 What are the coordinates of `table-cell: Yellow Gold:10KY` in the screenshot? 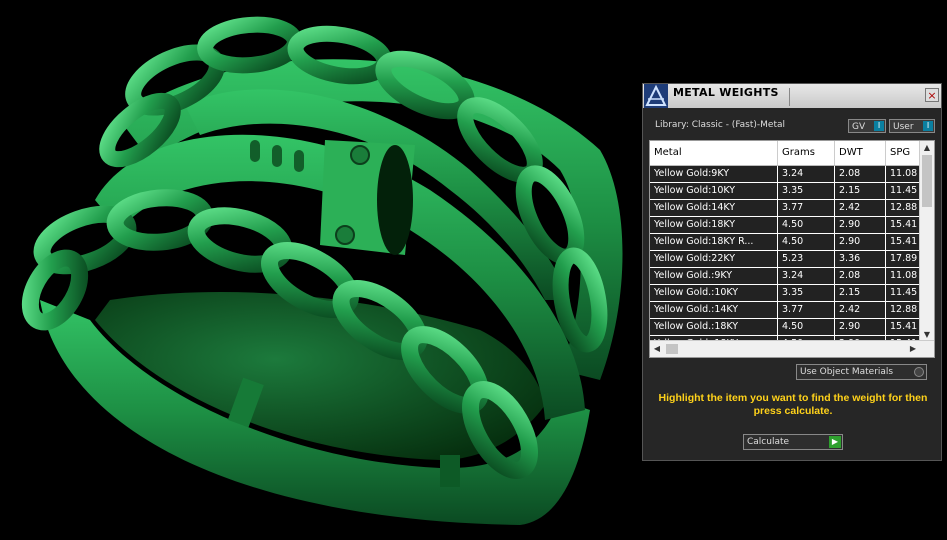 It's located at (714, 191).